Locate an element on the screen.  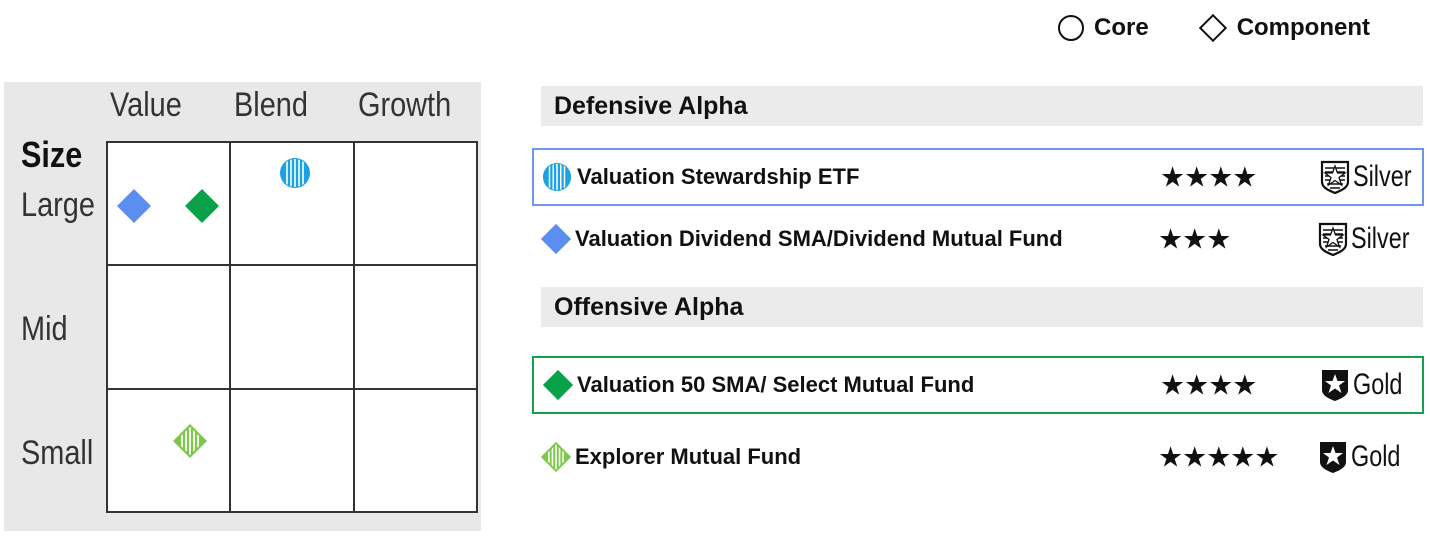
marker-explorer-fund is located at coordinates (190, 441).